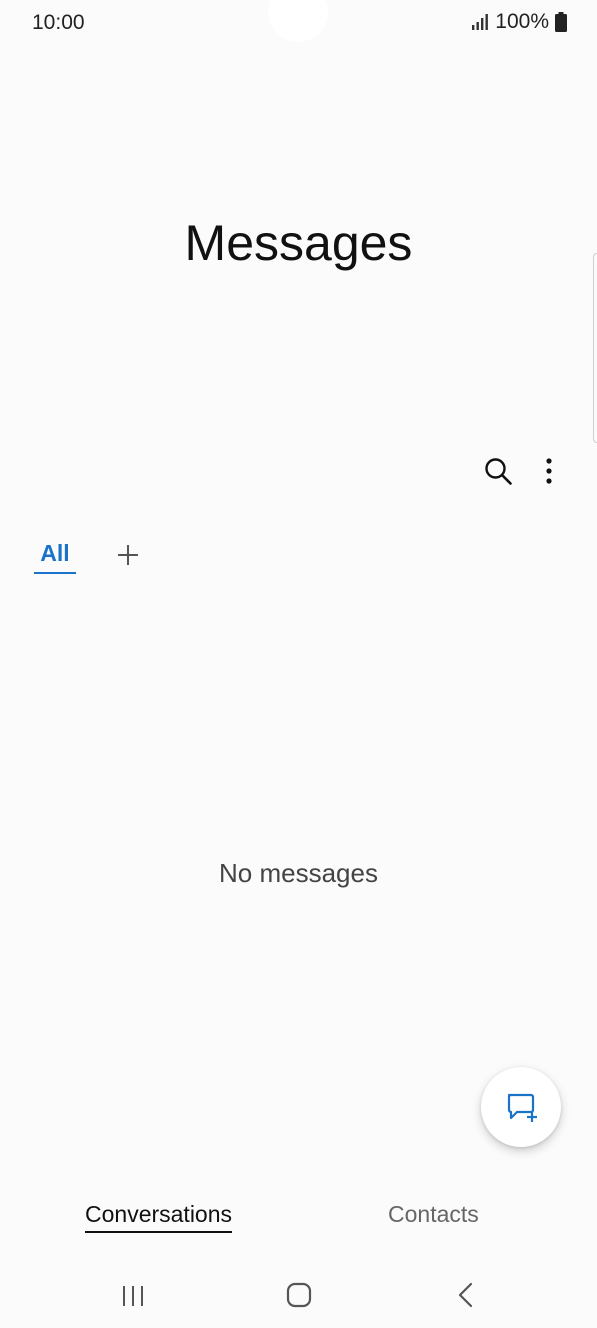 The image size is (597, 1328). What do you see at coordinates (159, 1214) in the screenshot?
I see `tab-conversations-label: Conversations` at bounding box center [159, 1214].